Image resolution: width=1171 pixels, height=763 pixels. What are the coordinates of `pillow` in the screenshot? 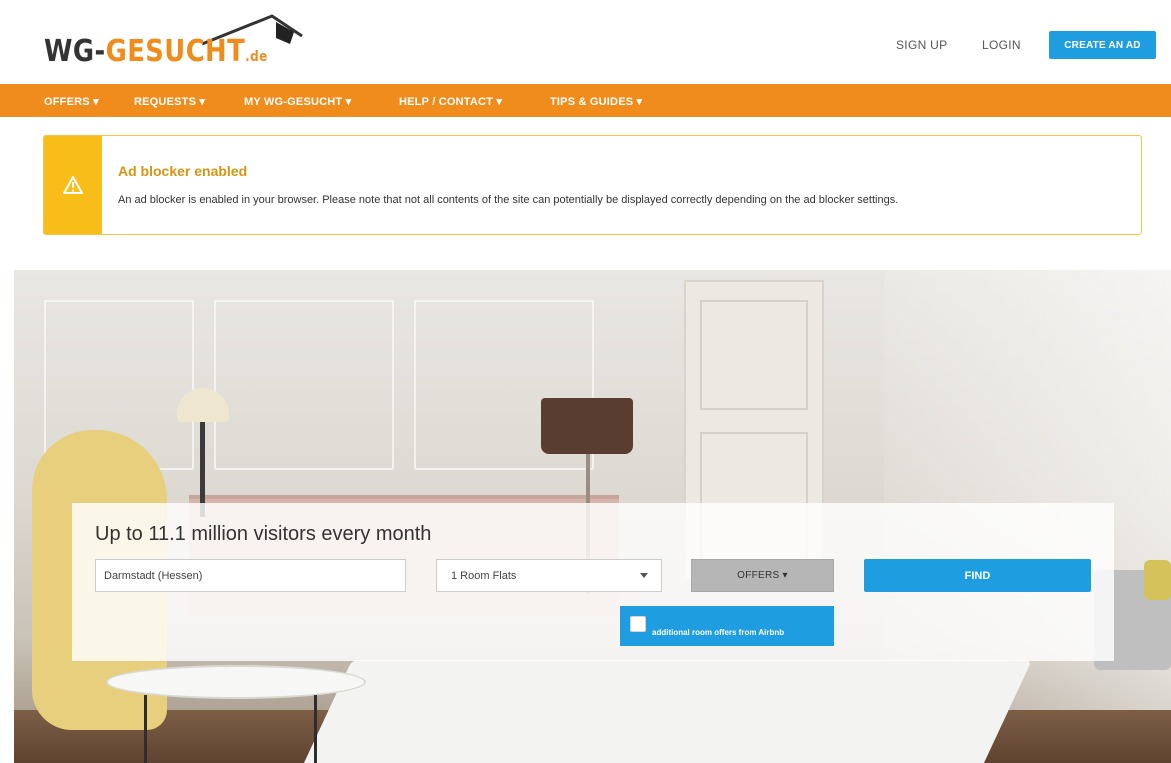 It's located at (1157, 580).